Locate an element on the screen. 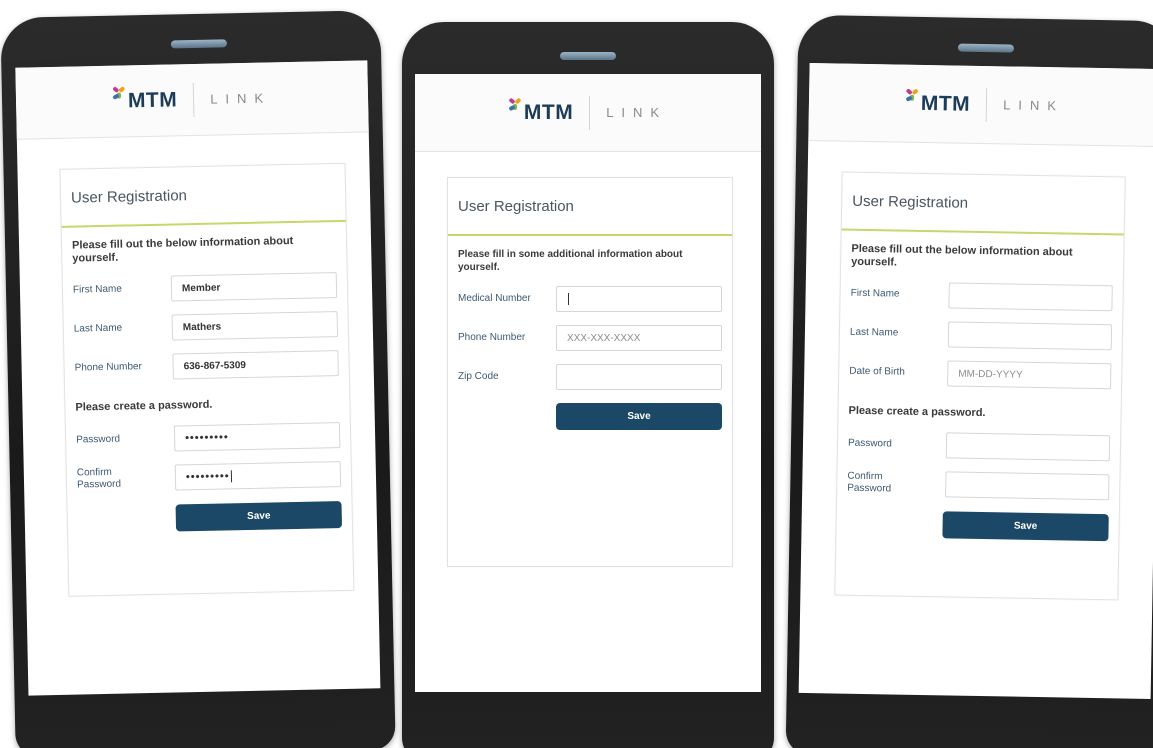 The height and width of the screenshot is (748, 1153). form-row-password: Password ••••••••• is located at coordinates (208, 438).